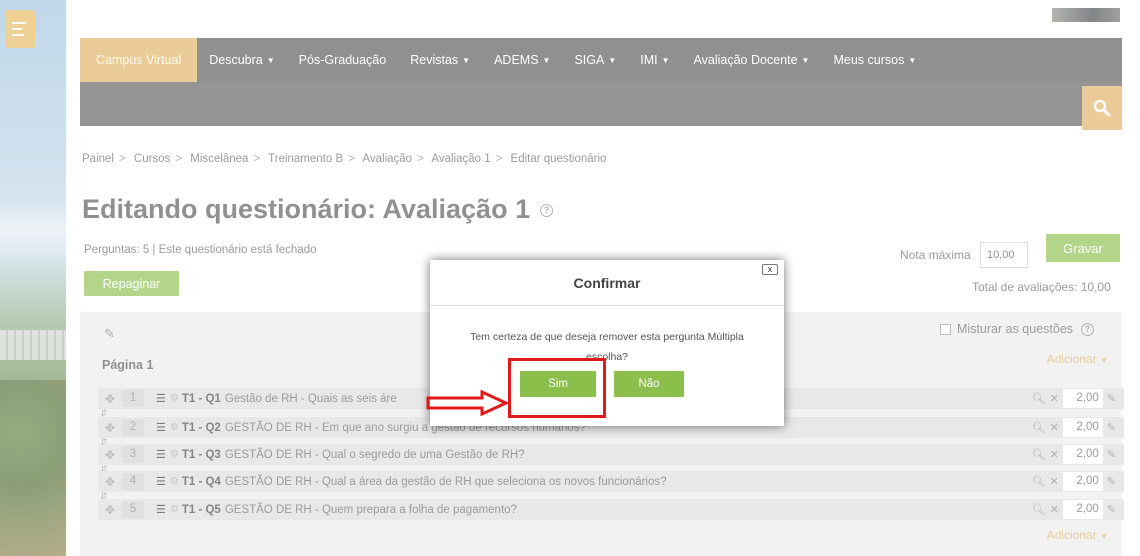  I want to click on highlight-box, so click(557, 388).